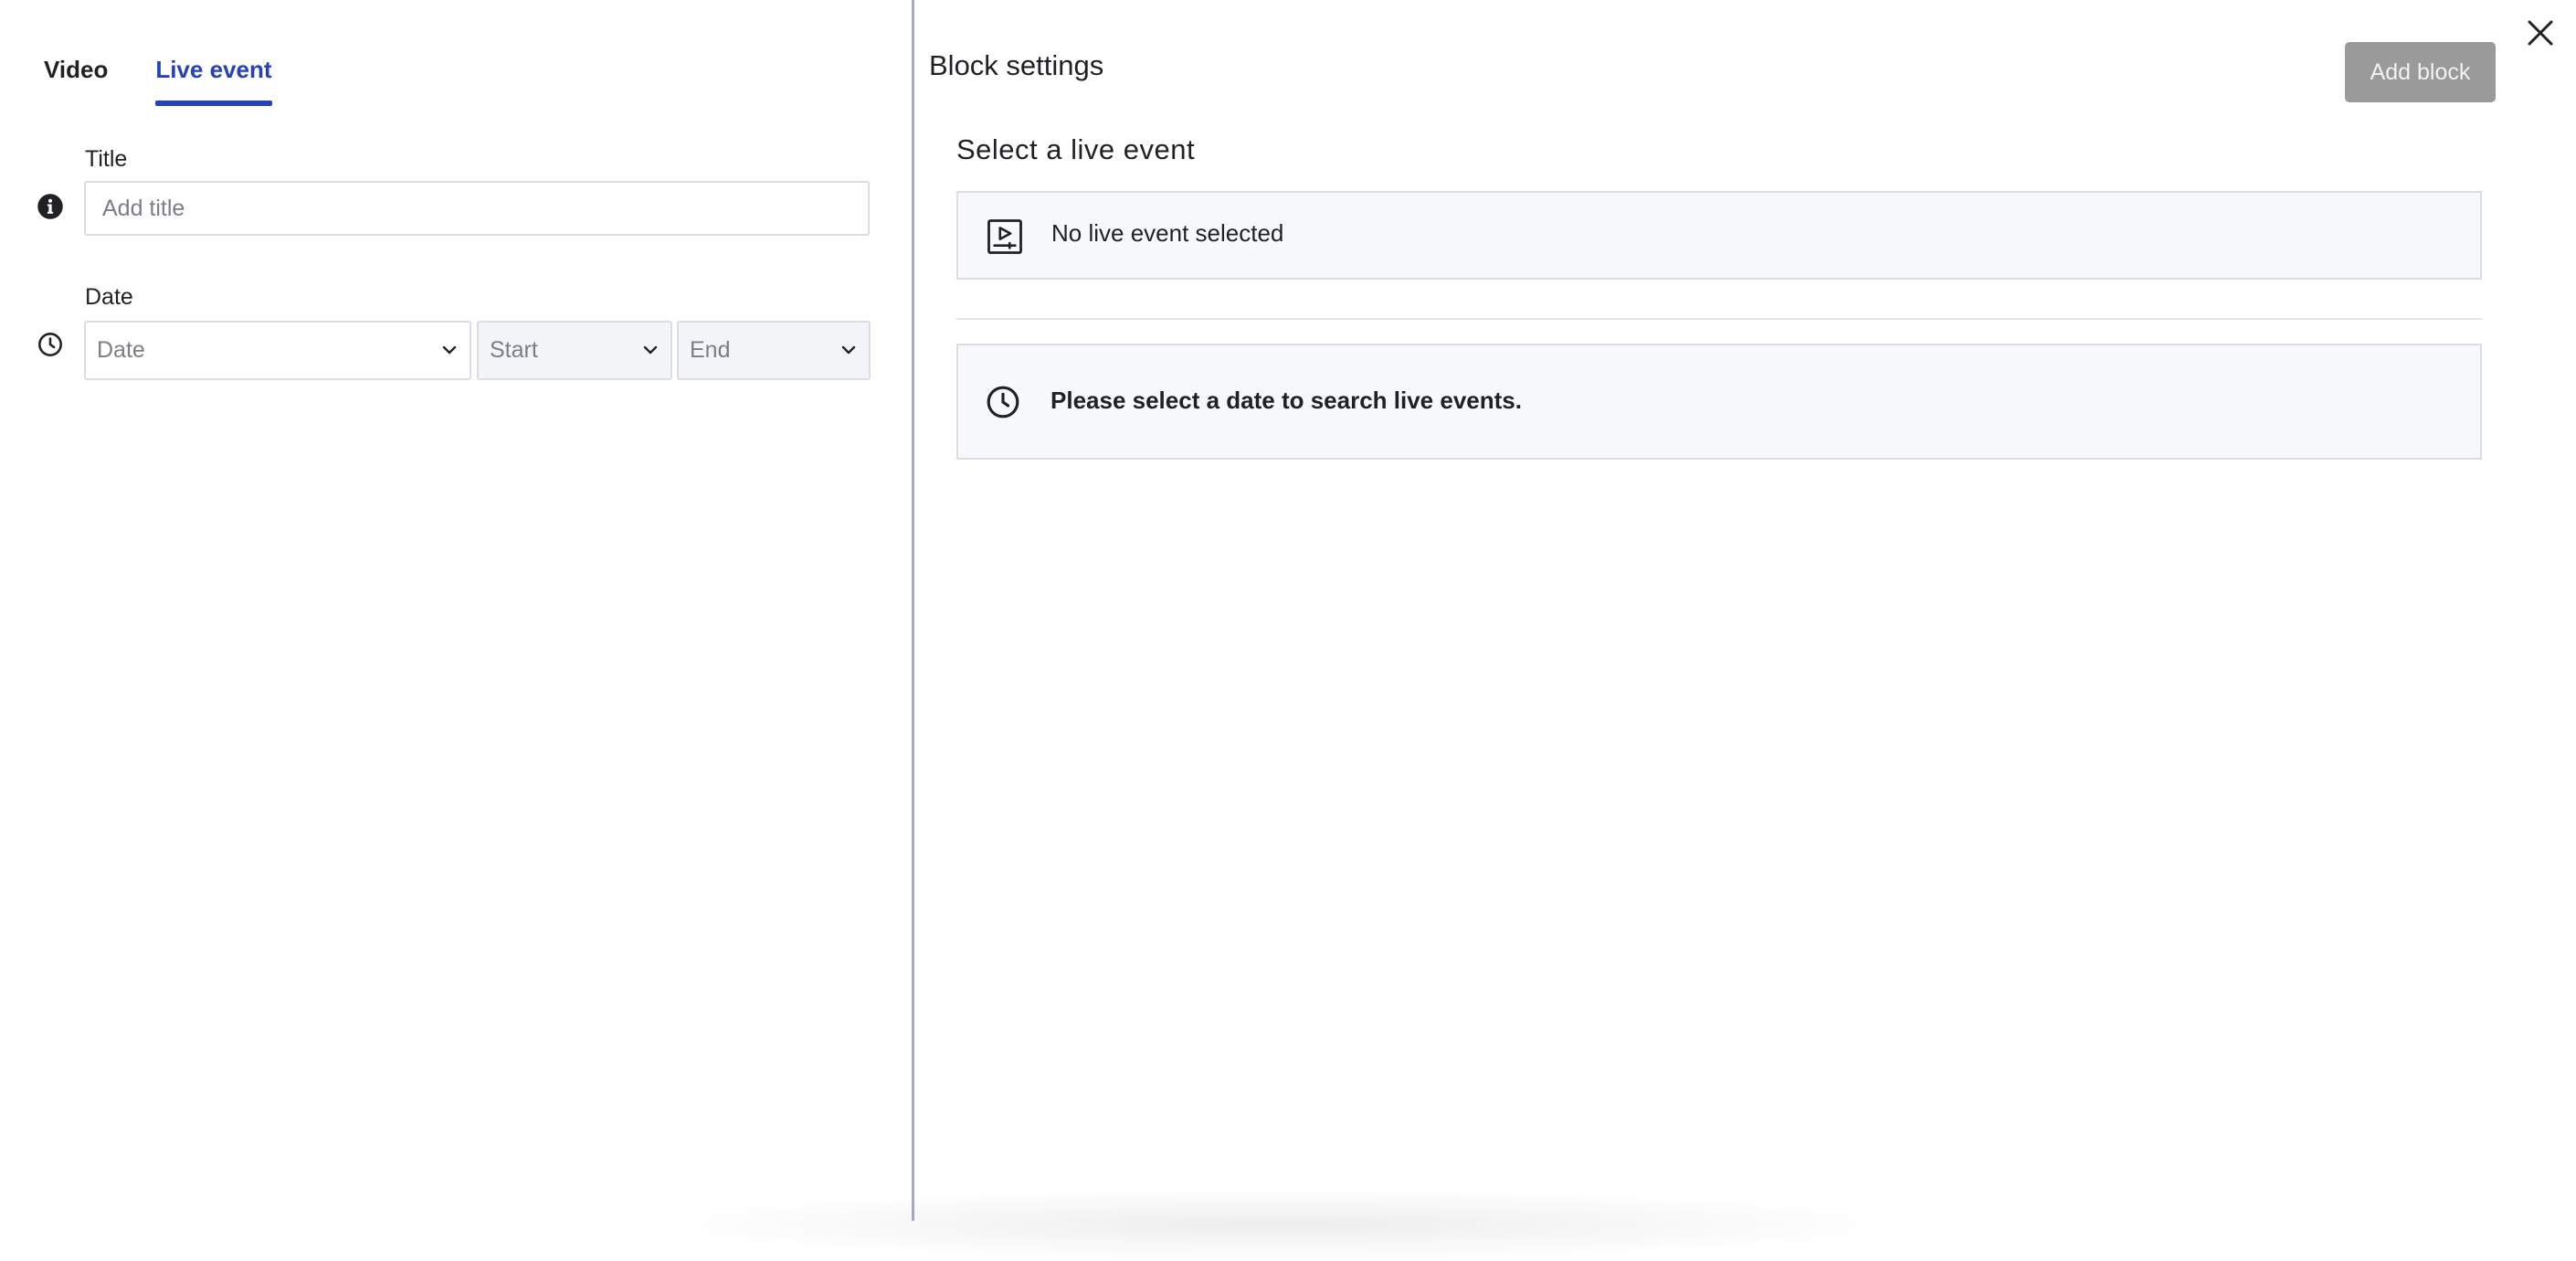  Describe the element at coordinates (50, 207) in the screenshot. I see `info-icon` at that location.